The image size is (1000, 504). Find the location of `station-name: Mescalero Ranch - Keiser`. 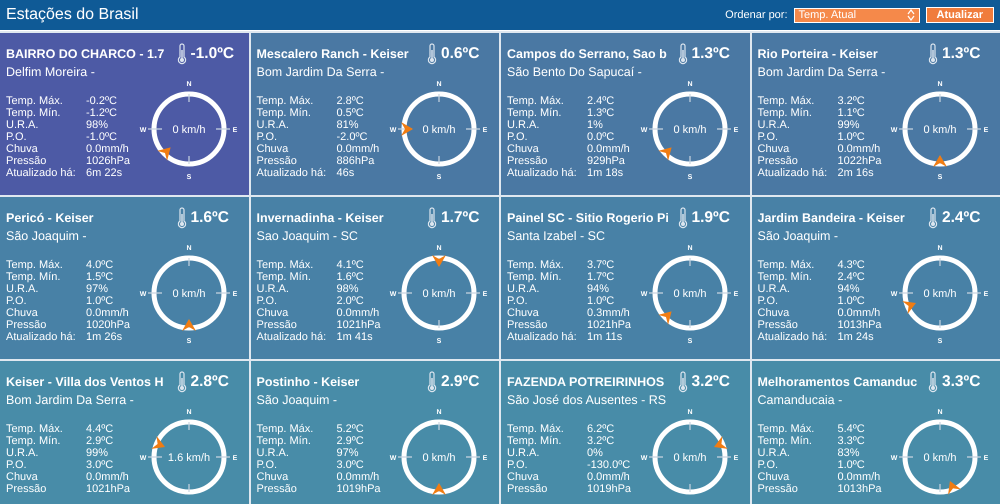

station-name: Mescalero Ranch - Keiser is located at coordinates (333, 54).